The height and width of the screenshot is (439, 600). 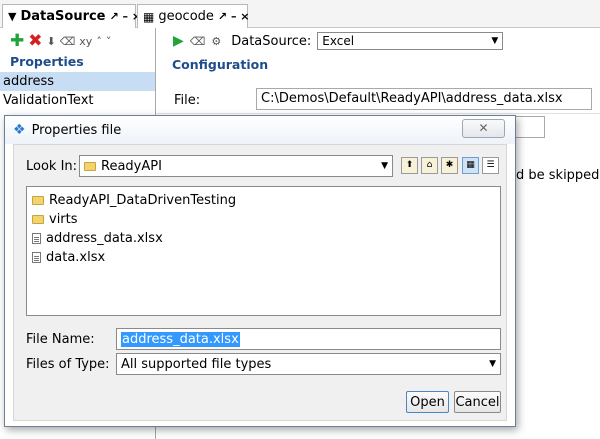 What do you see at coordinates (196, 364) in the screenshot?
I see `files-of-type-value: All supported file types` at bounding box center [196, 364].